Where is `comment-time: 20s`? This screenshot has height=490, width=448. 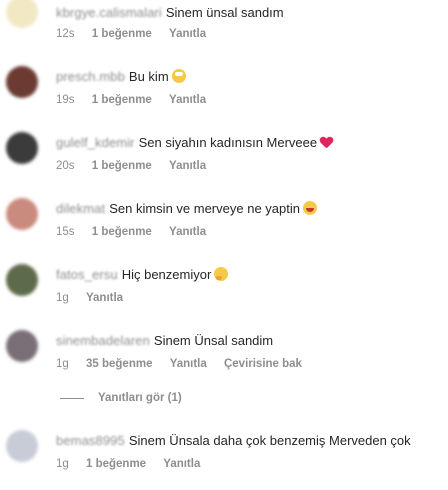 comment-time: 20s is located at coordinates (65, 166).